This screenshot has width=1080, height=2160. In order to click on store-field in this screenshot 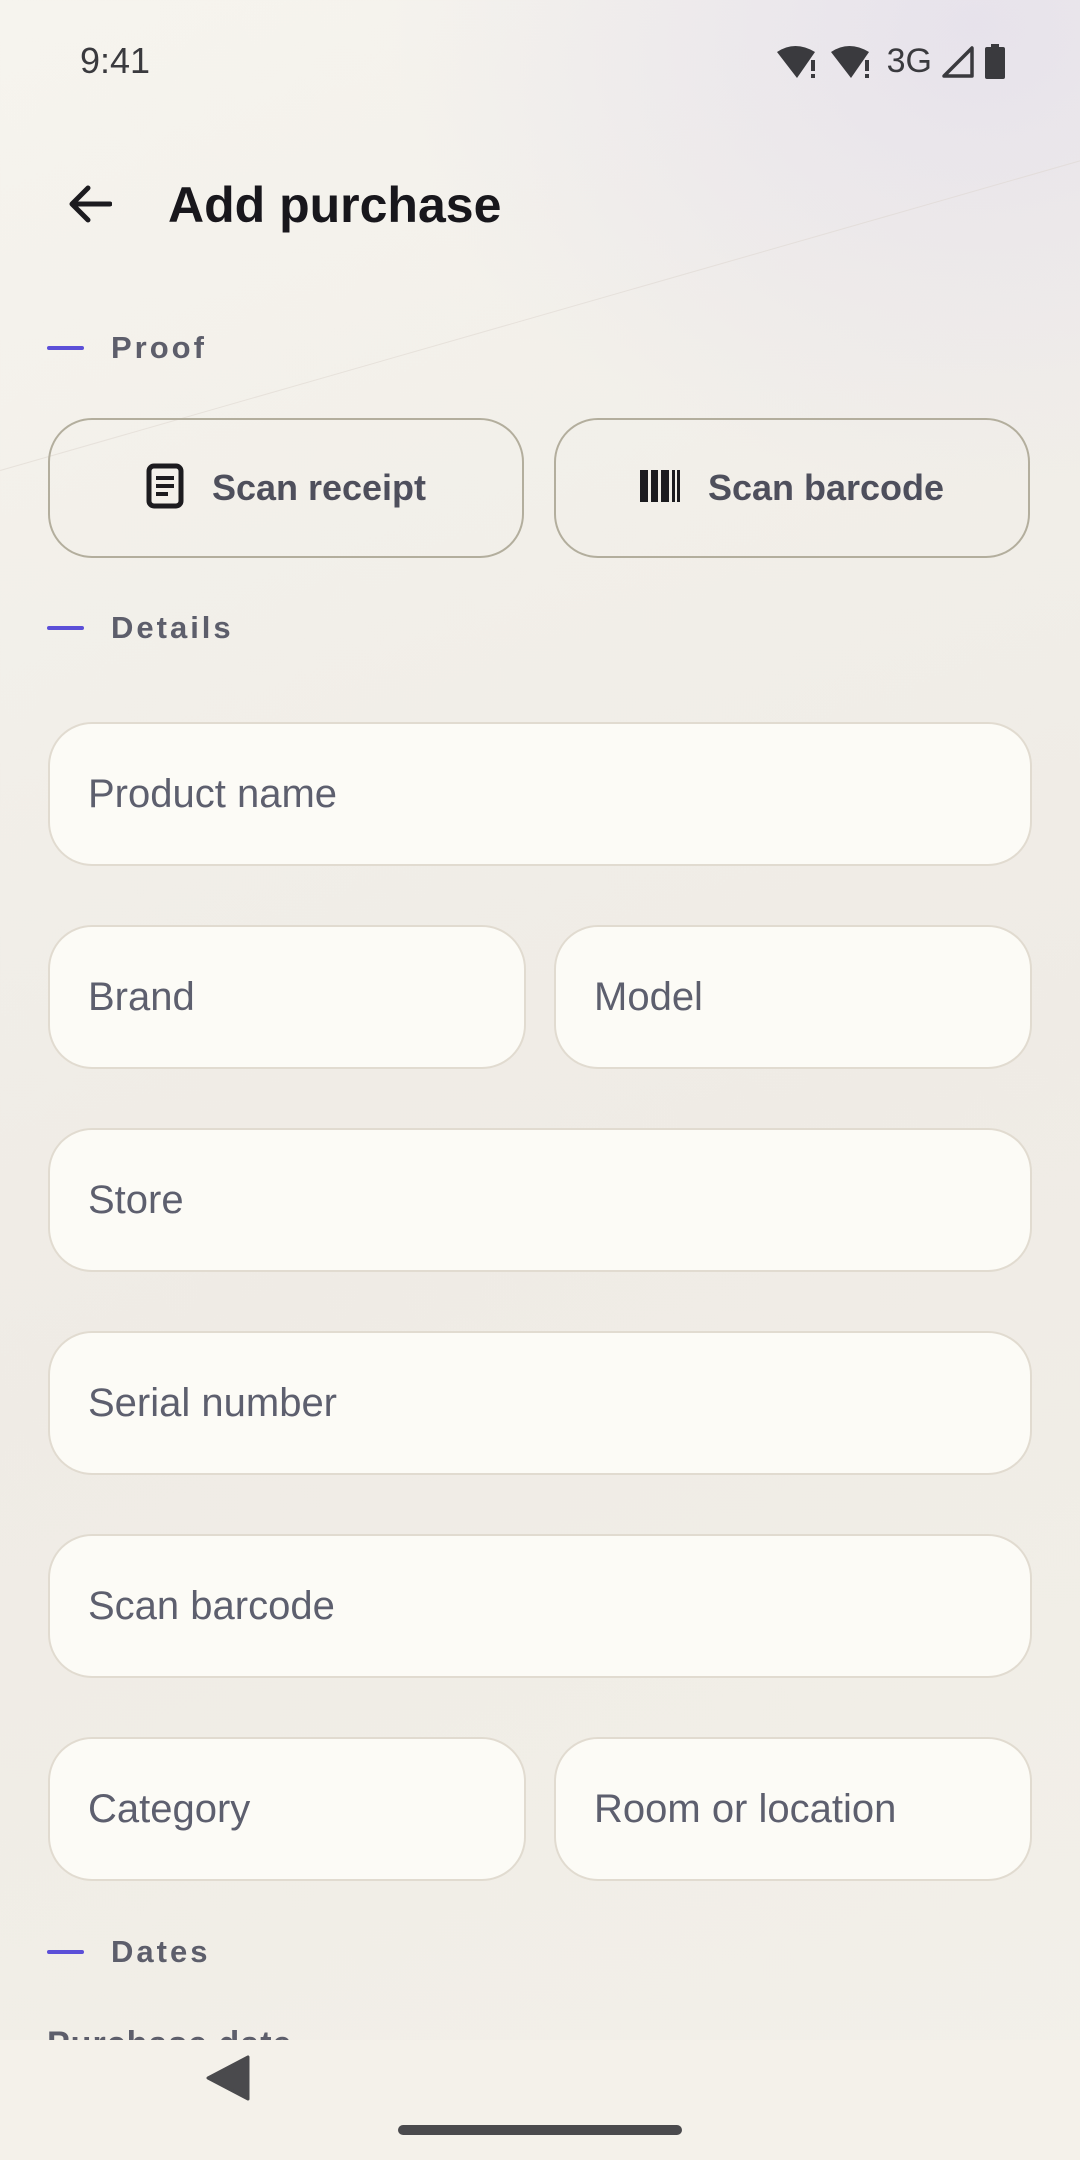, I will do `click(540, 1200)`.